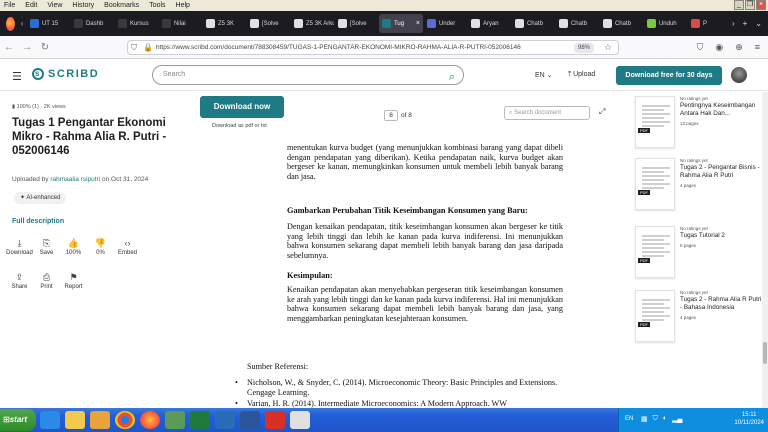 This screenshot has height=432, width=768. I want to click on site-search-input: Search ⌕, so click(308, 75).